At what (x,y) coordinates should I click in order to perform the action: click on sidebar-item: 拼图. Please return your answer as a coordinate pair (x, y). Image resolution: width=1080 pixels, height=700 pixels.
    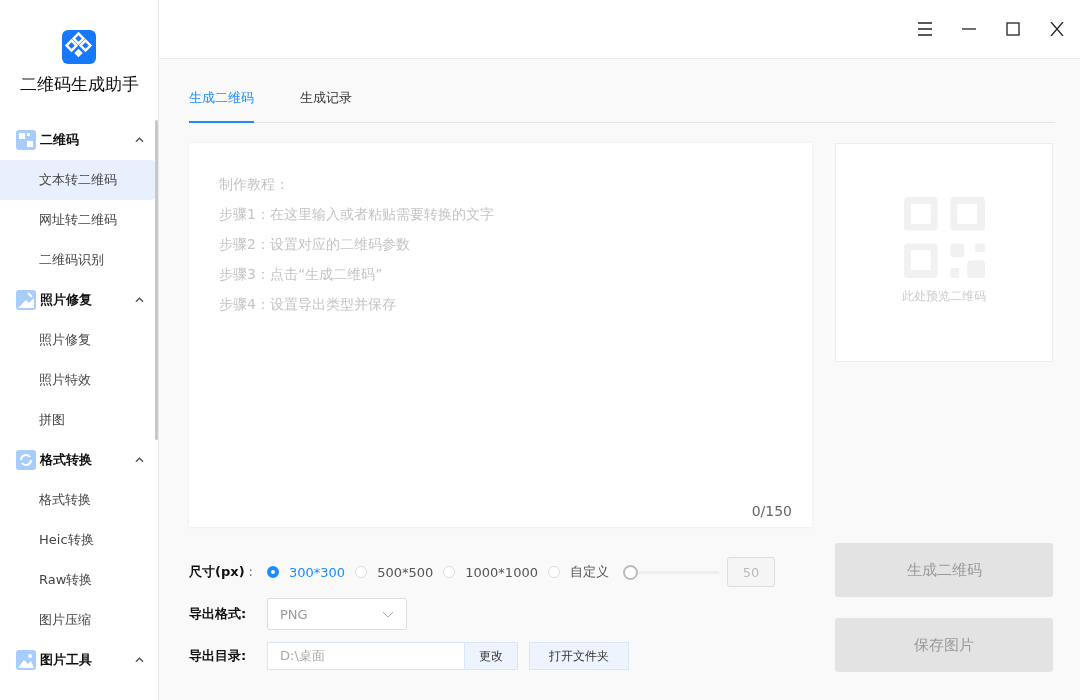
    Looking at the image, I should click on (78, 420).